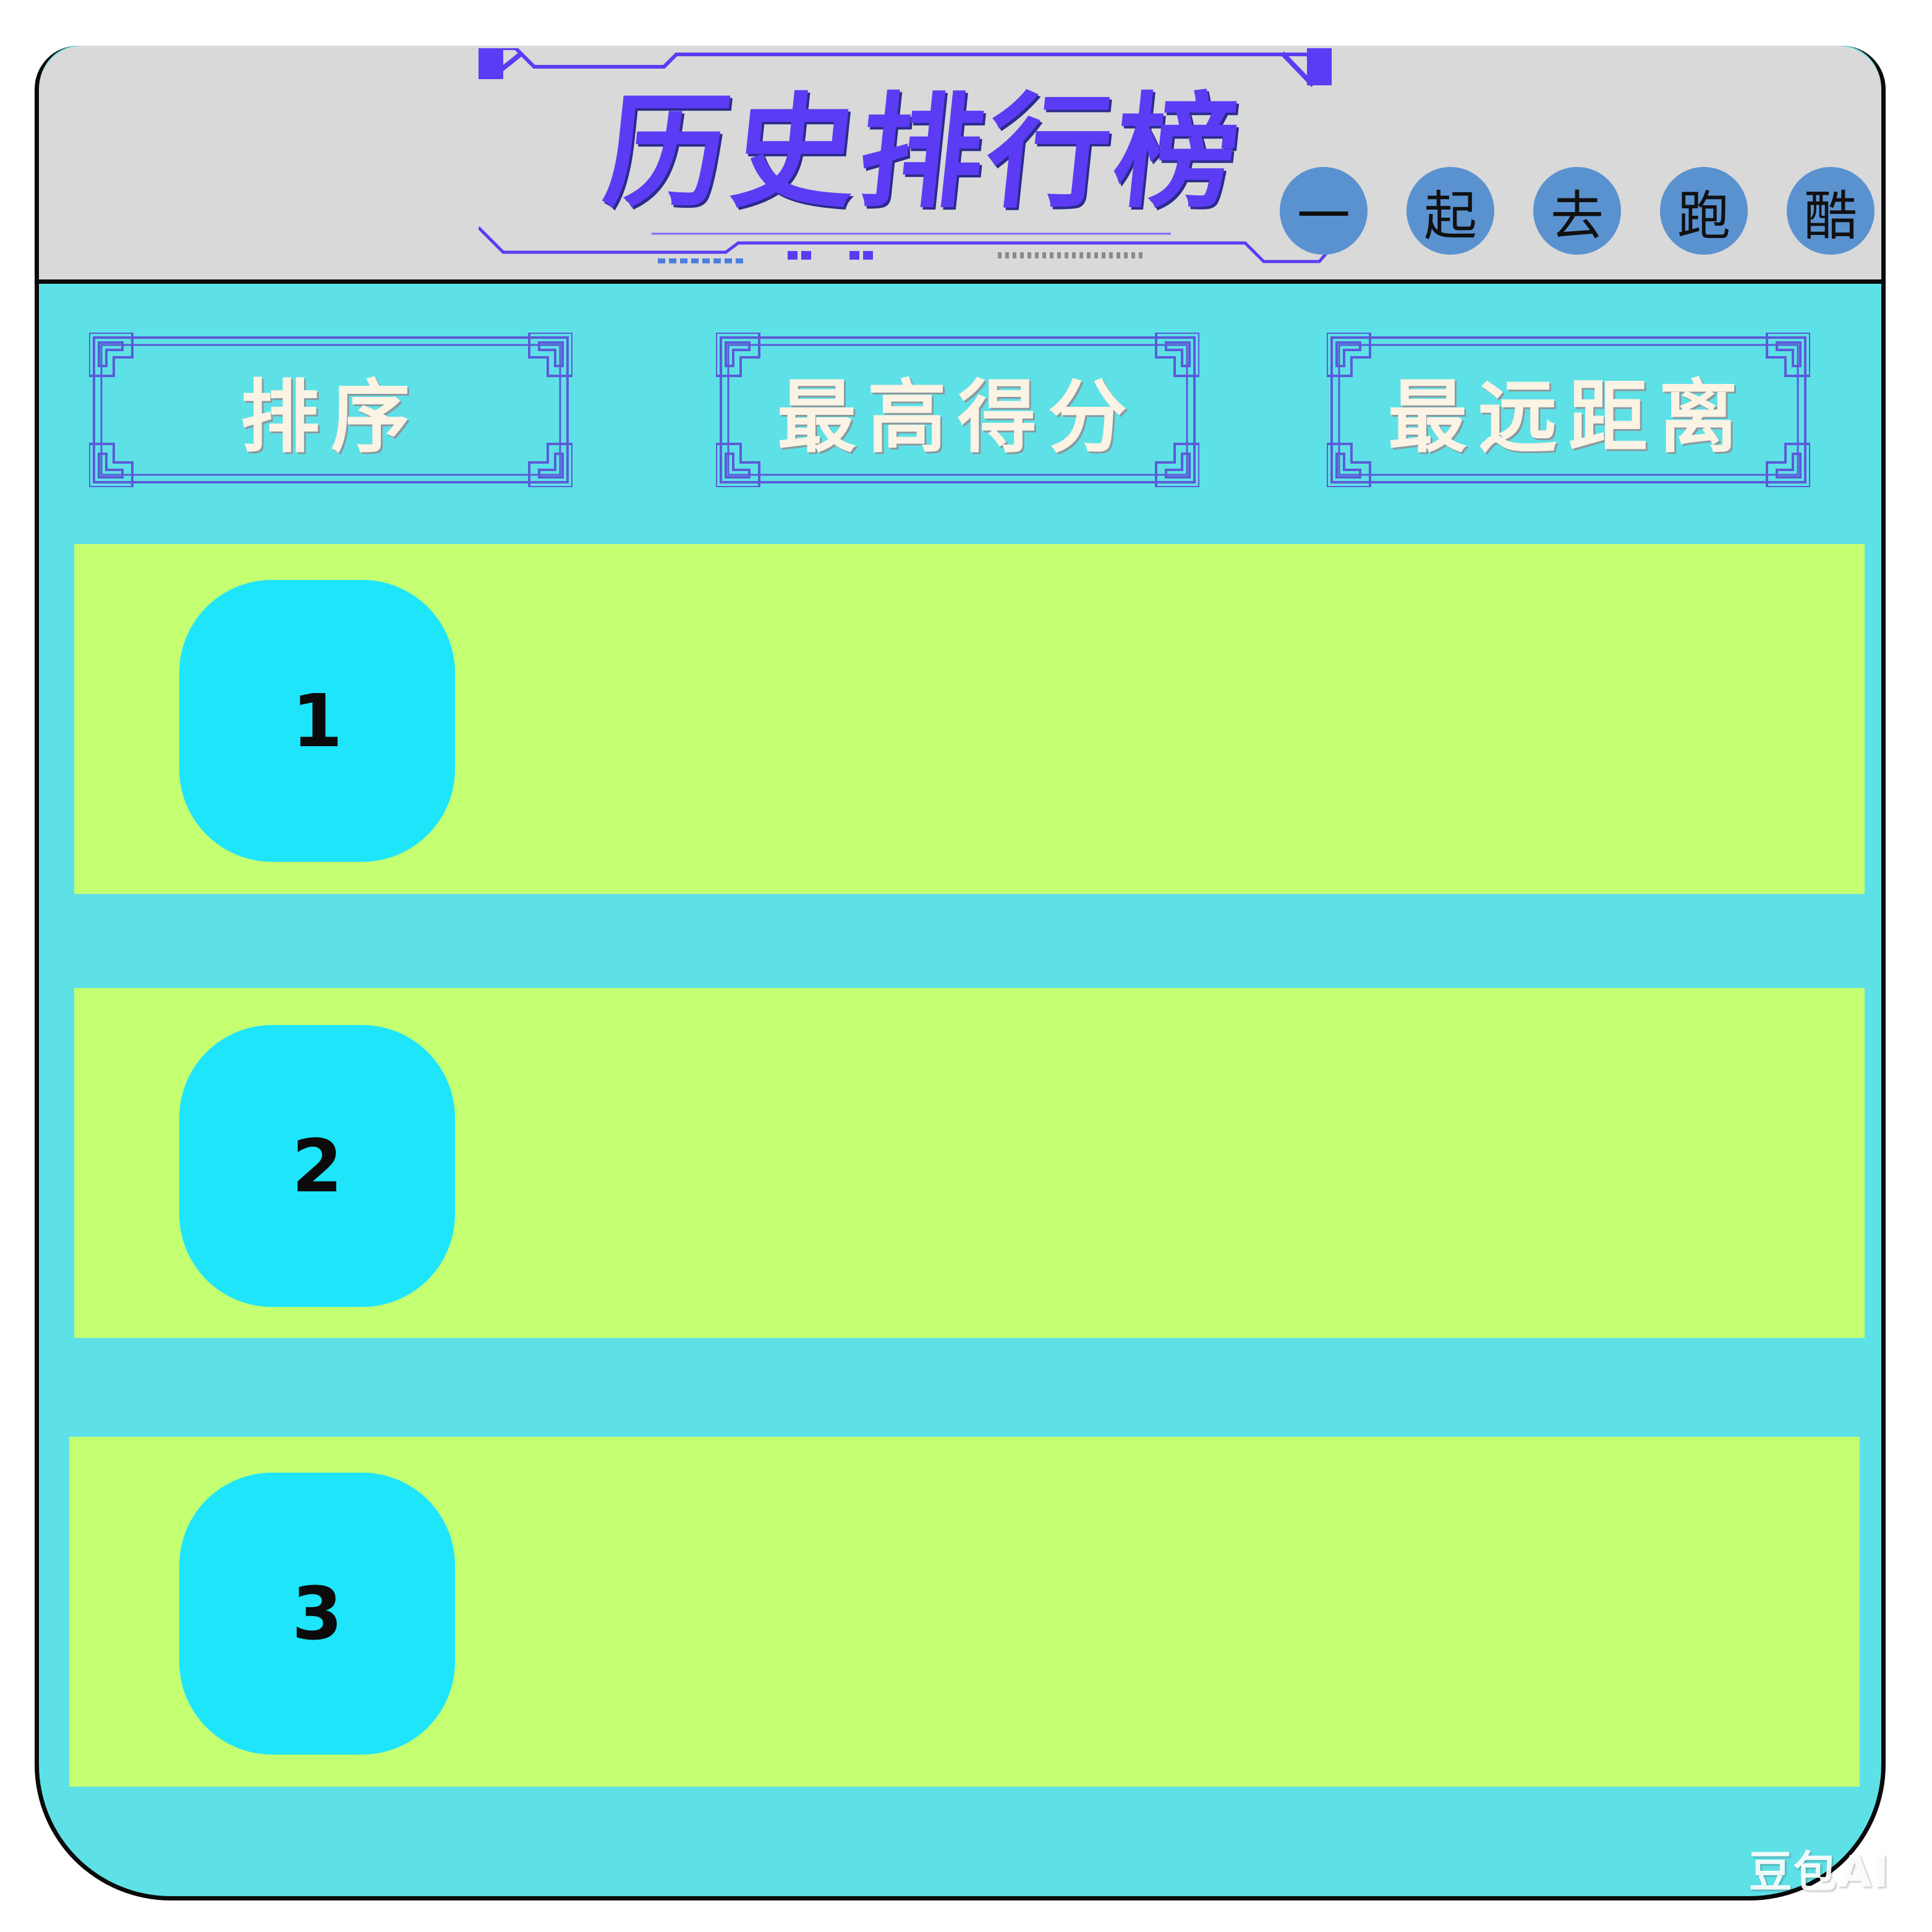 This screenshot has width=1932, height=1932. Describe the element at coordinates (331, 417) in the screenshot. I see `column-label: 排序` at that location.